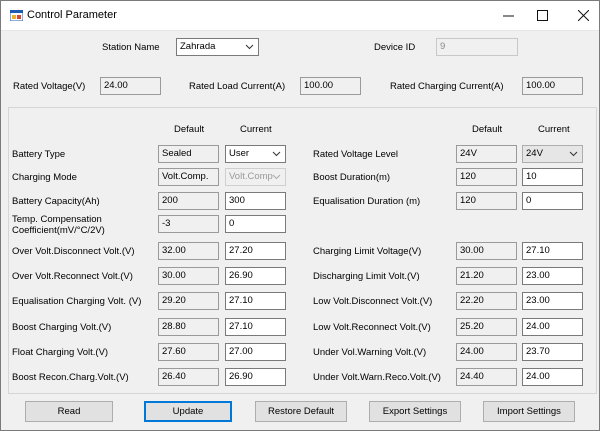 Image resolution: width=600 pixels, height=431 pixels. I want to click on boost-recon-label: Boost Recon.Charg.Volt.(V), so click(70, 377).